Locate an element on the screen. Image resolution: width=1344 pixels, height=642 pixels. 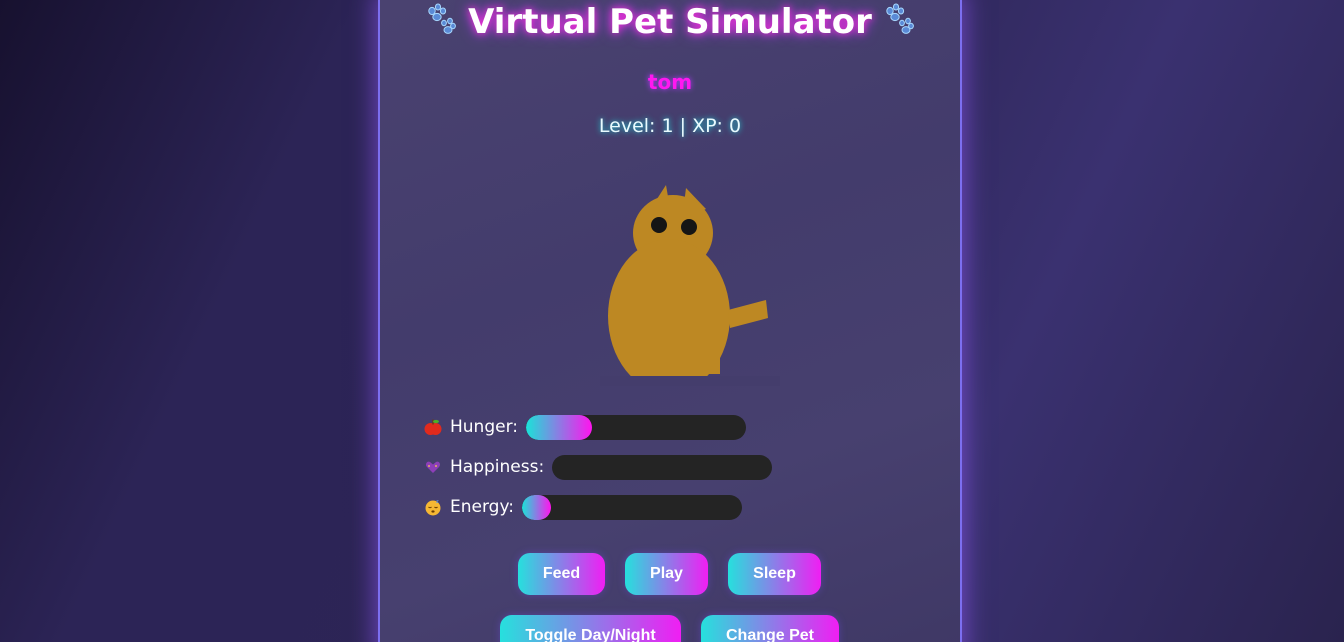
cat-right-eye is located at coordinates (689, 227).